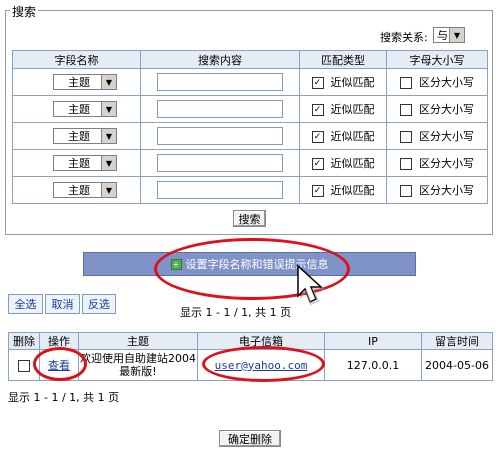 The image size is (500, 455). Describe the element at coordinates (76, 59) in the screenshot. I see `header-field-name: 字段名称` at that location.